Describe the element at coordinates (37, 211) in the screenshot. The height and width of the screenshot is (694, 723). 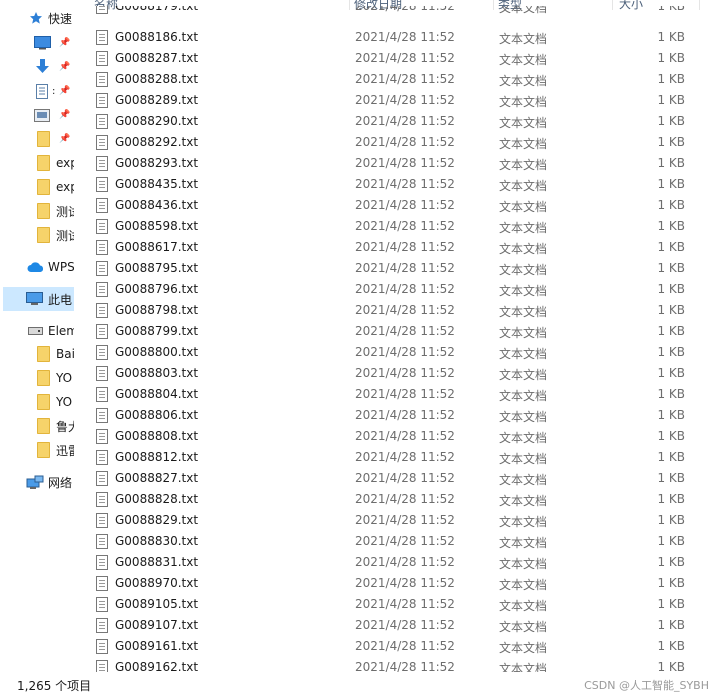
I see `nav-item-test-1: 测试` at that location.